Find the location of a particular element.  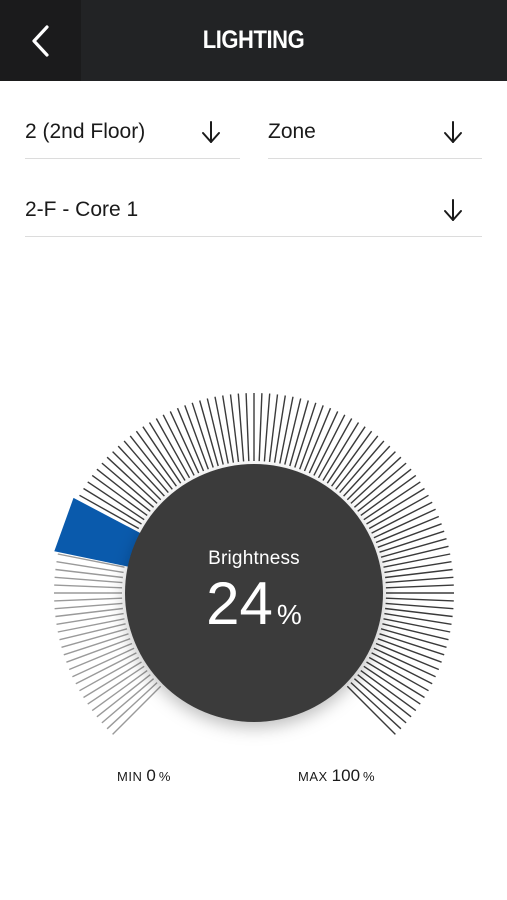

max-unit: % is located at coordinates (369, 776).